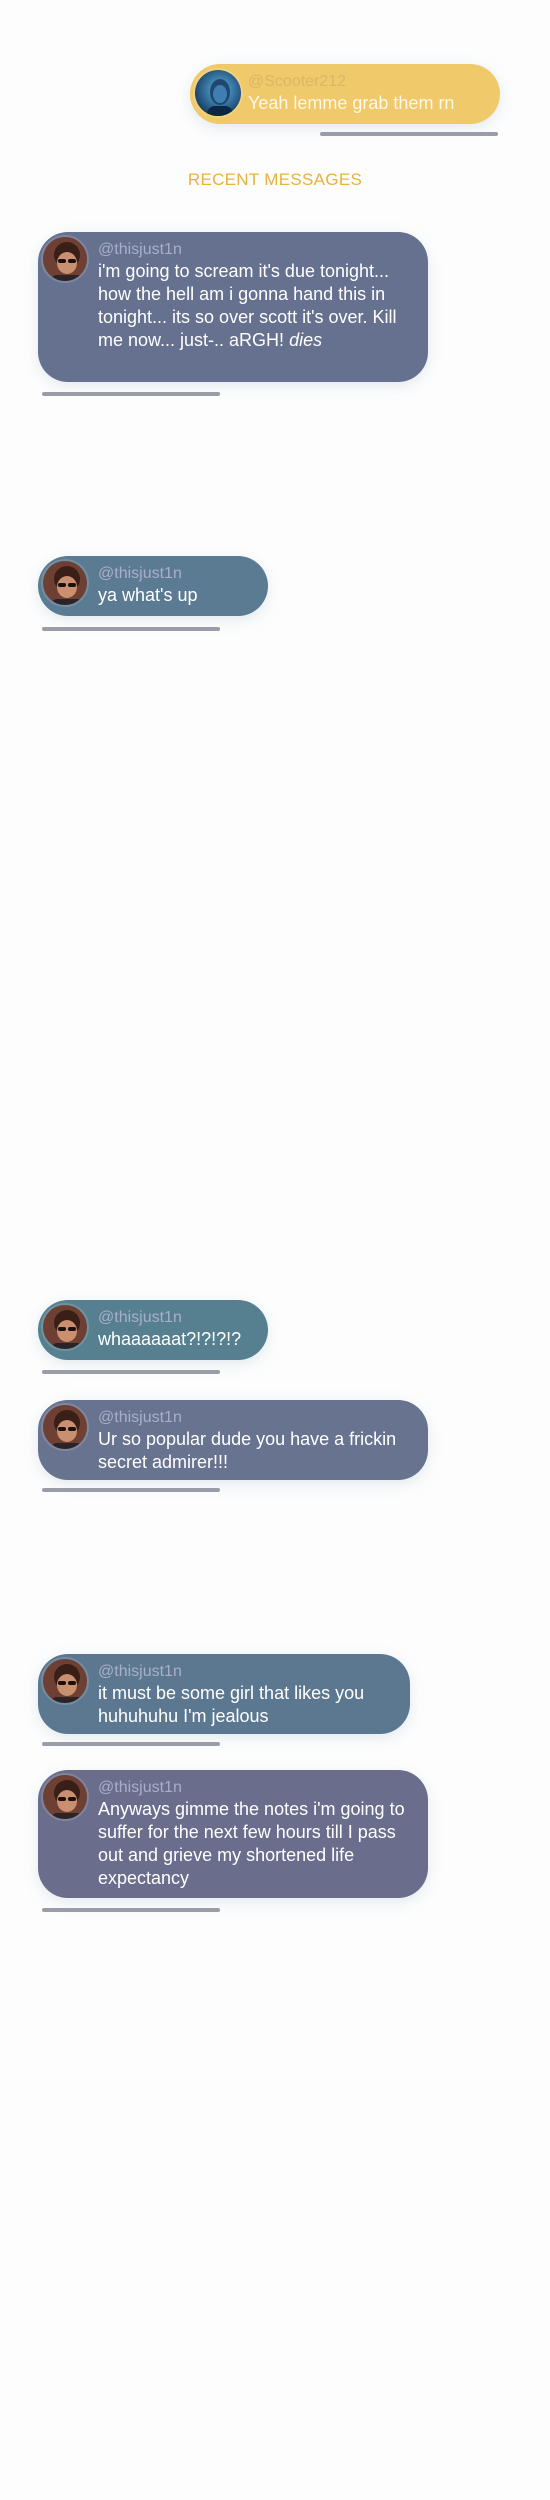 The image size is (550, 2500). I want to click on message-bubble: @thisjust1n ya what's up, so click(153, 586).